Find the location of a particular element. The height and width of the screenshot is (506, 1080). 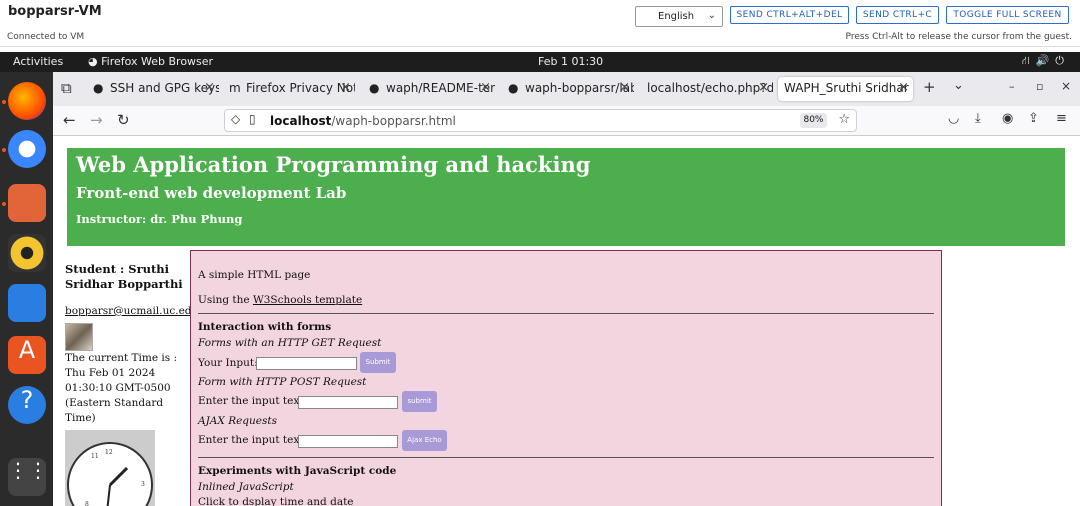

tab-waph-readme: ● waph/README-ten × is located at coordinates (430, 89).